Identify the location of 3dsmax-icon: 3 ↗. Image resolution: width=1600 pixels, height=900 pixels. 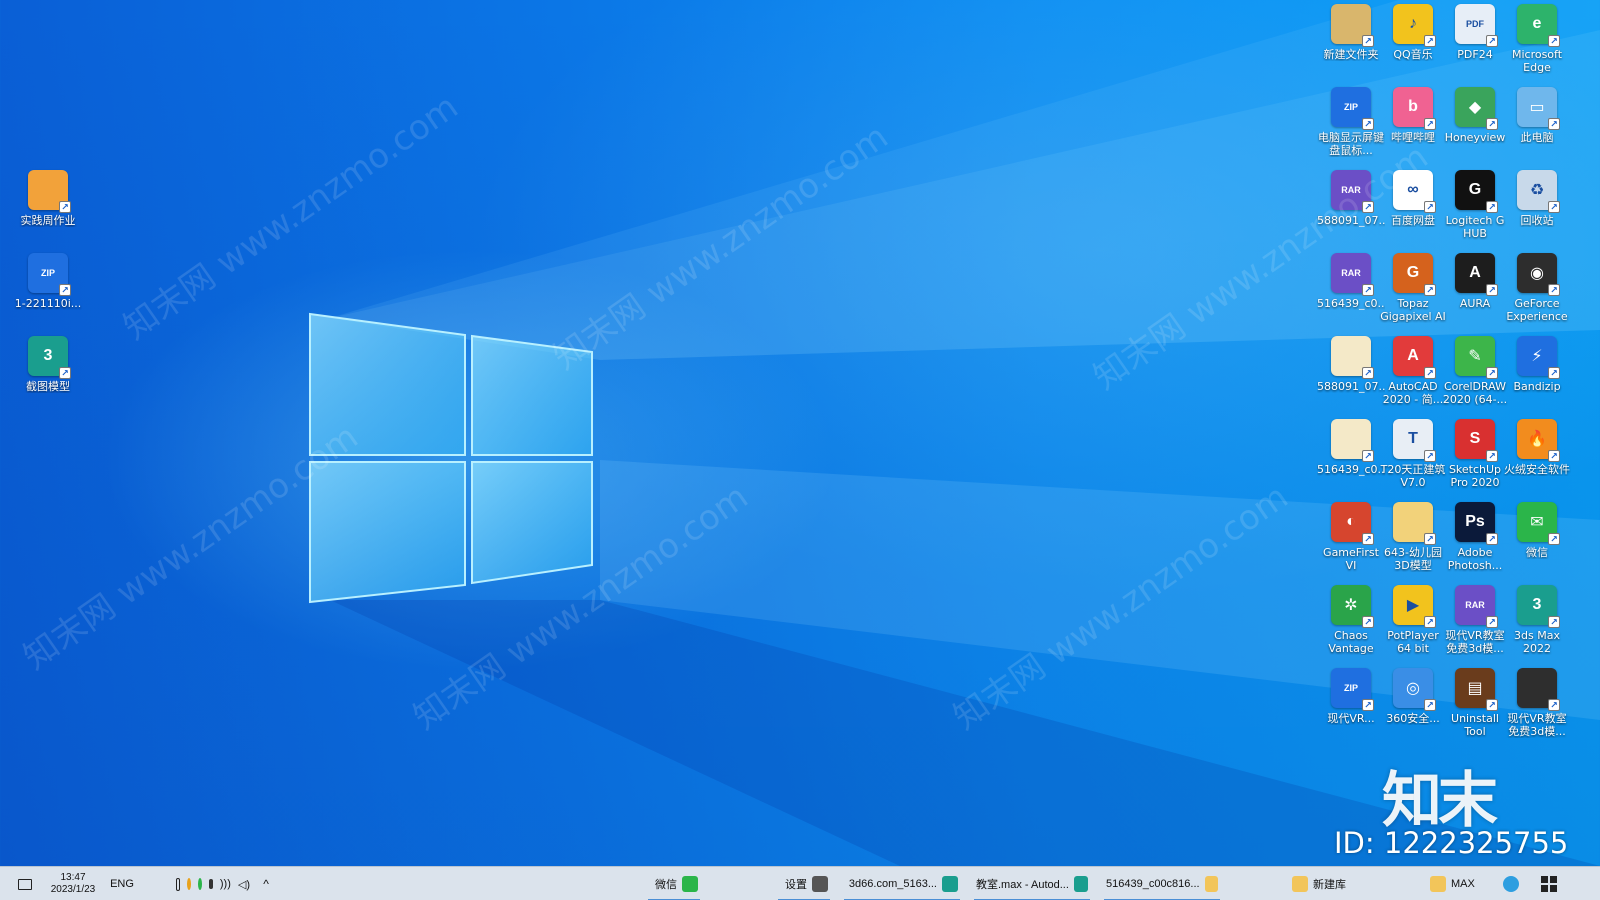
(49, 357).